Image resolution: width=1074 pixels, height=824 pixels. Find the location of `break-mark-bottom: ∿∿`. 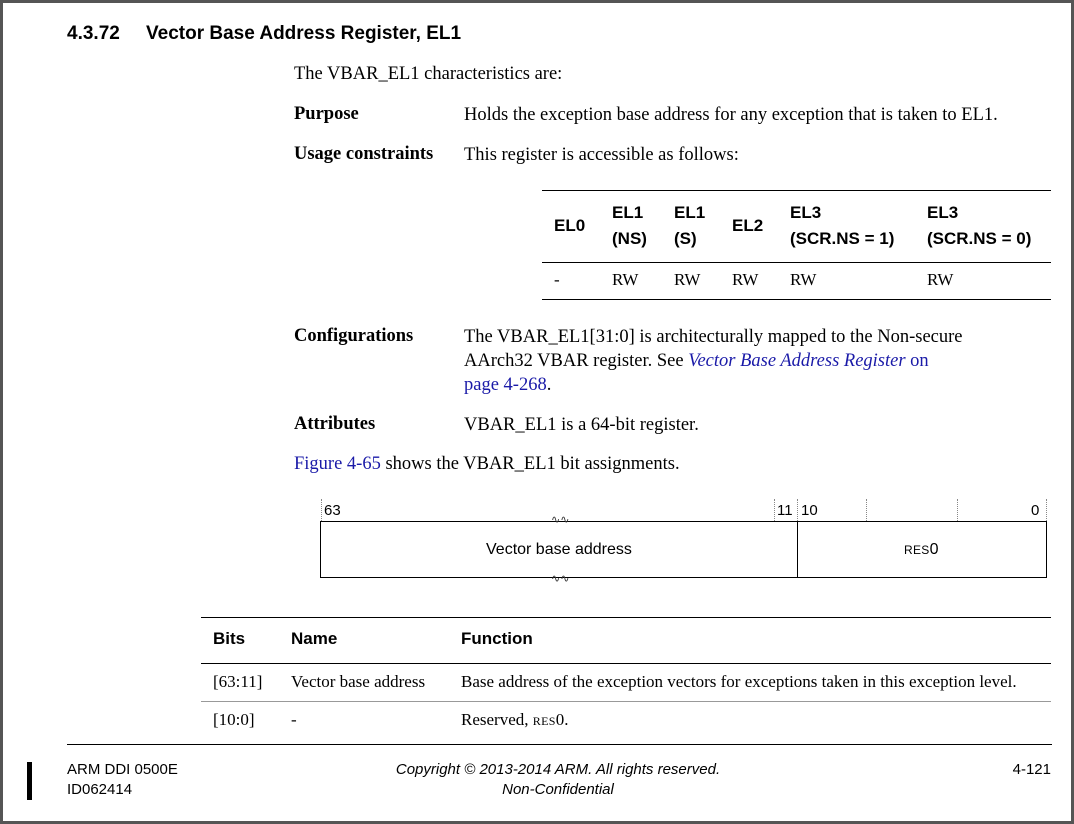

break-mark-bottom: ∿∿ is located at coordinates (560, 579).